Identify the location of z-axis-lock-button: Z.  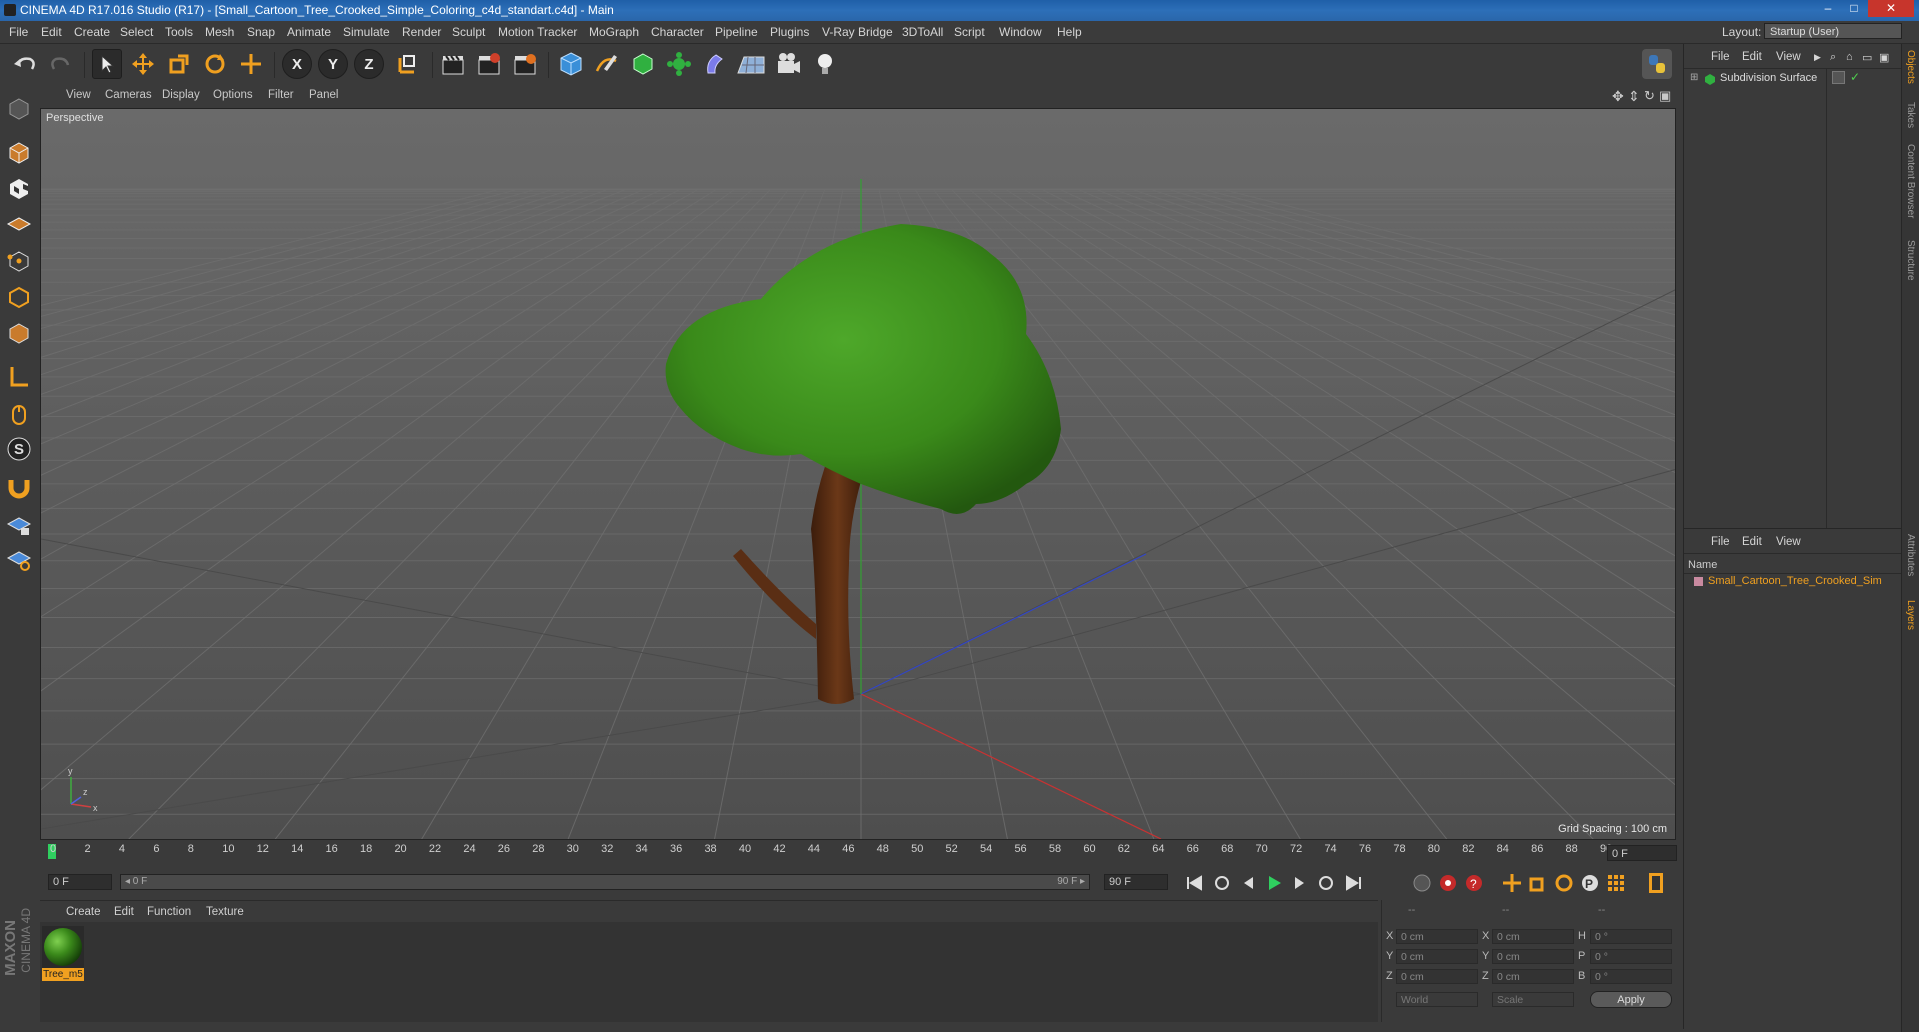
(369, 64).